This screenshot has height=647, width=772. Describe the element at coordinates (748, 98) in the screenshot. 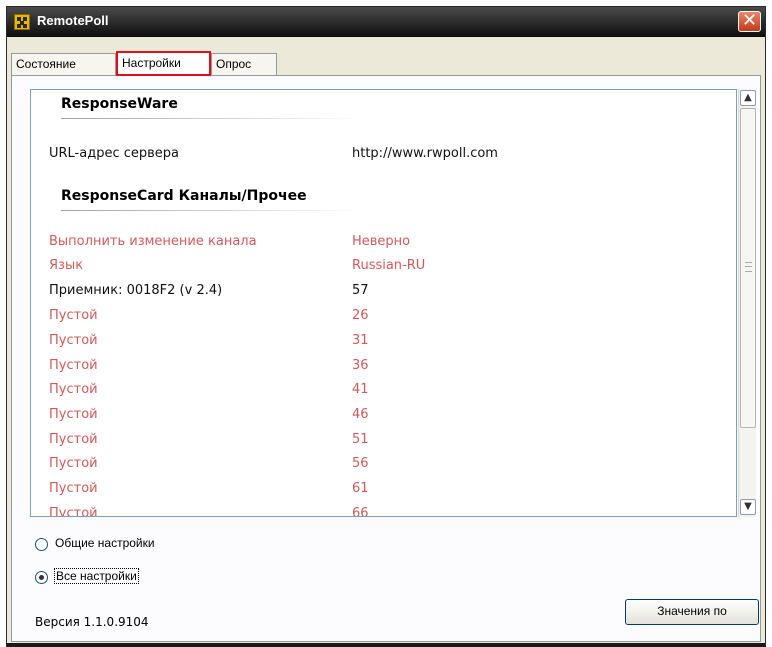

I see `scroll-up-button: ▲` at that location.